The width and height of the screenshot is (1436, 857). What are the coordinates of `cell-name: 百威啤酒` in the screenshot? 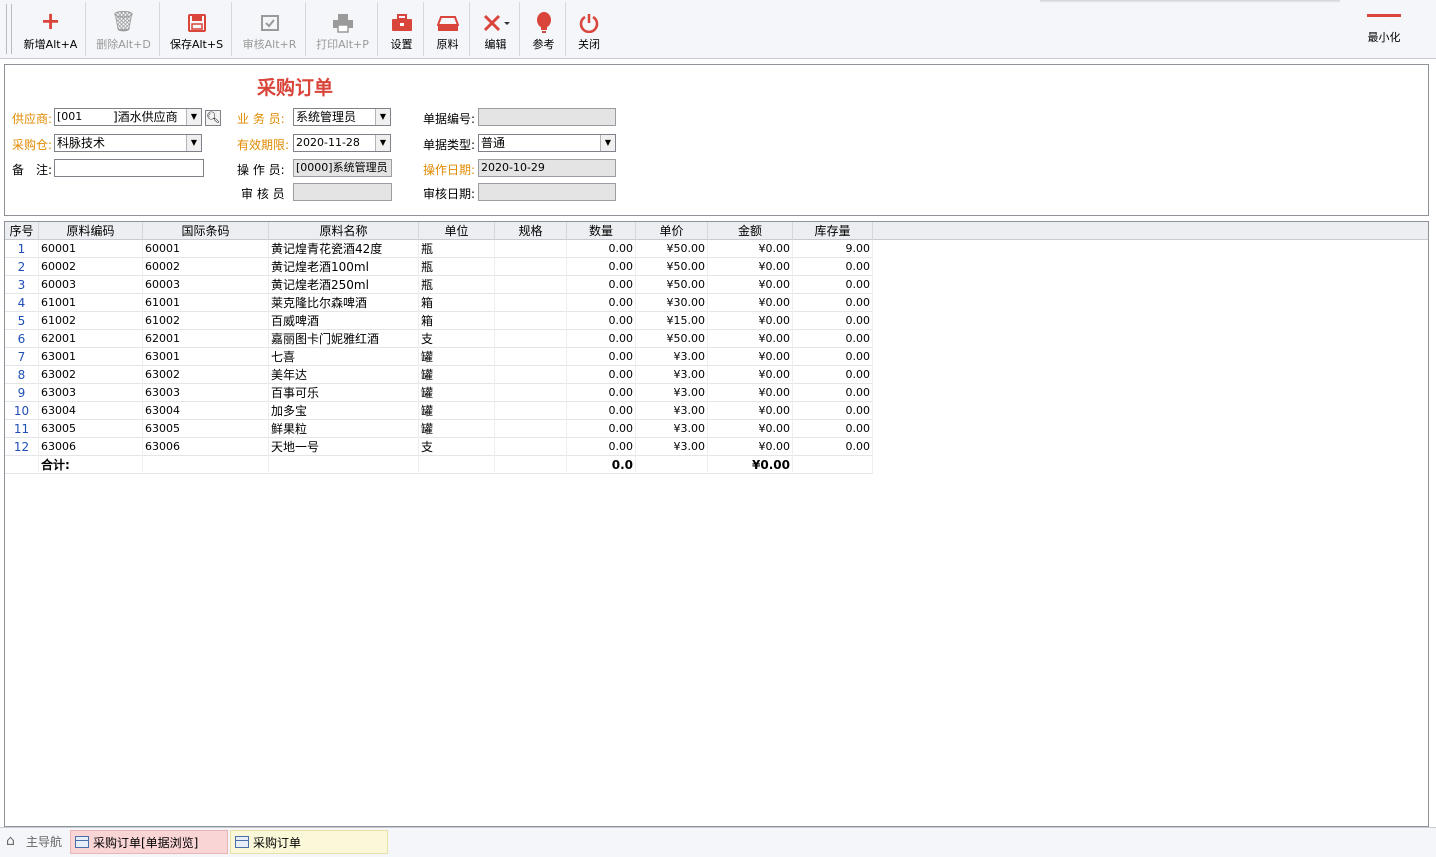 It's located at (344, 321).